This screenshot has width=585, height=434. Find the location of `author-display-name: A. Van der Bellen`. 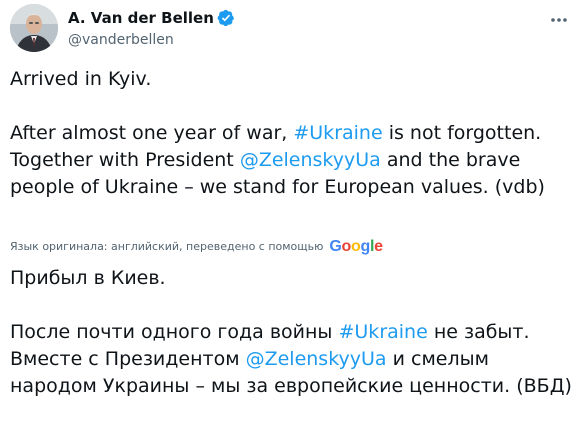

author-display-name: A. Van der Bellen is located at coordinates (141, 18).